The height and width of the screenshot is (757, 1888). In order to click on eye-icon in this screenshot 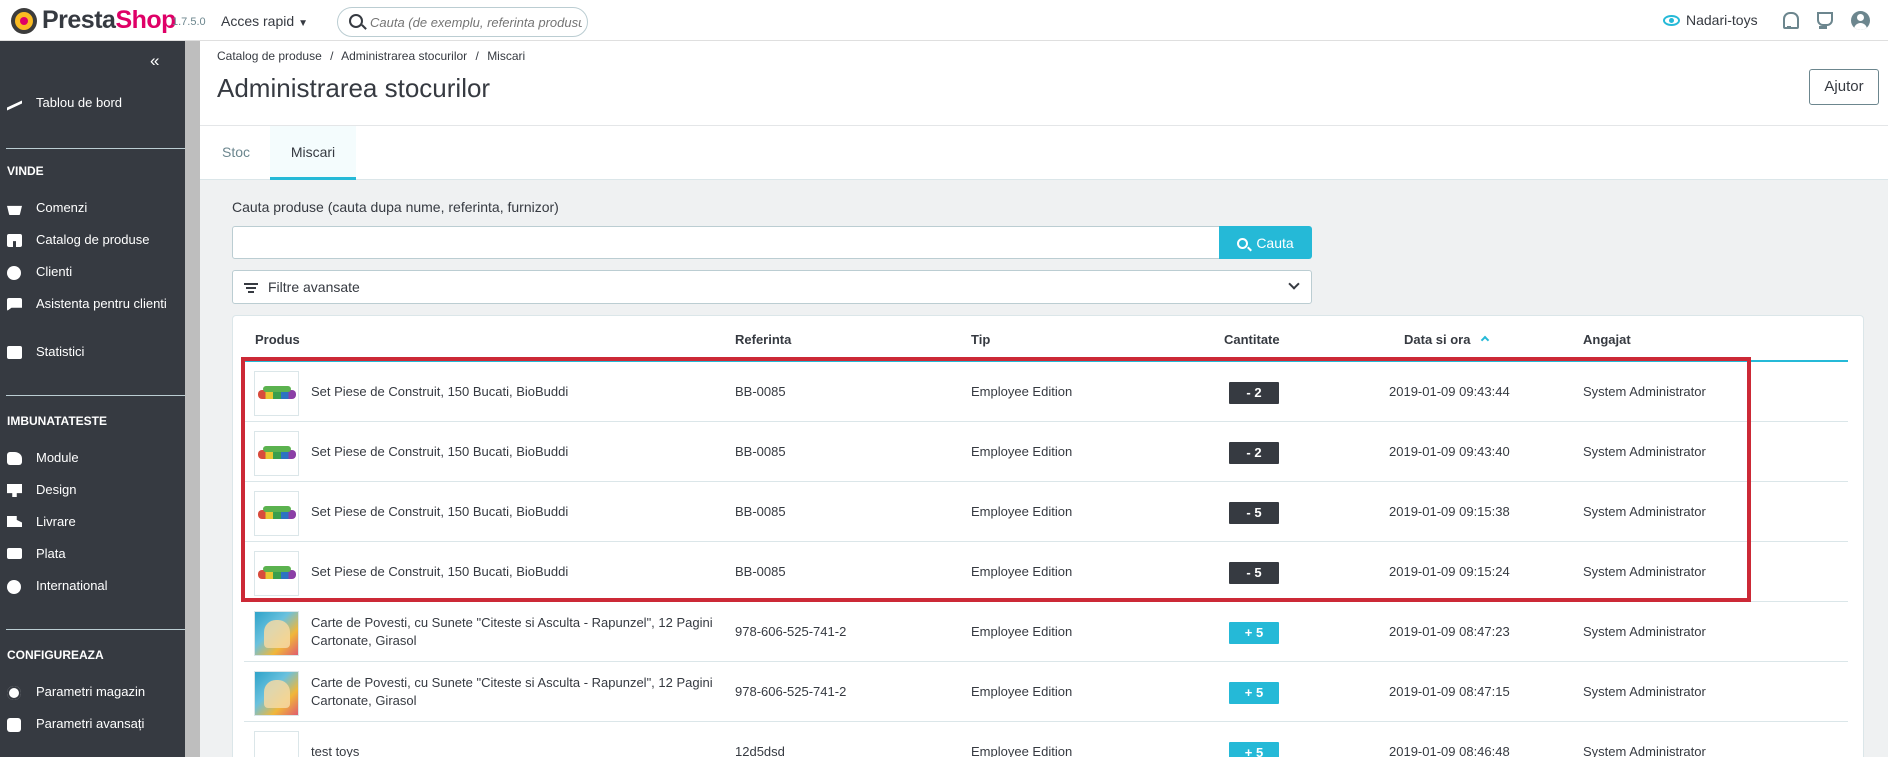, I will do `click(1671, 20)`.